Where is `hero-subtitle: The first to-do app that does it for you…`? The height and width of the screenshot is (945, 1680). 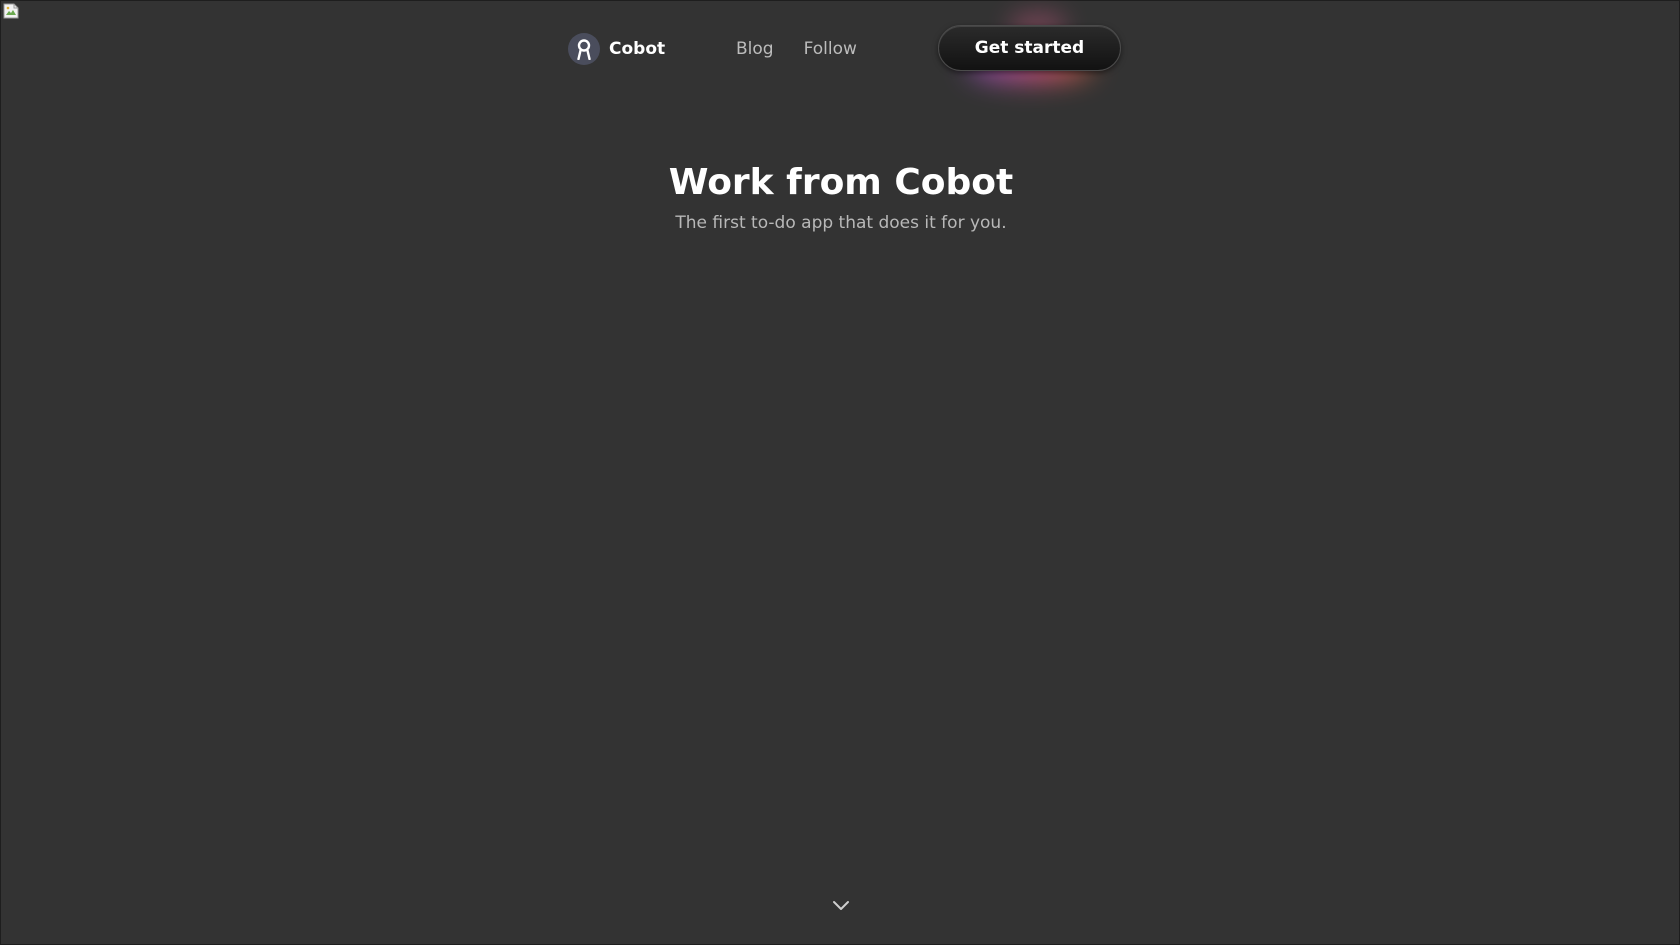 hero-subtitle: The first to-do app that does it for you… is located at coordinates (841, 223).